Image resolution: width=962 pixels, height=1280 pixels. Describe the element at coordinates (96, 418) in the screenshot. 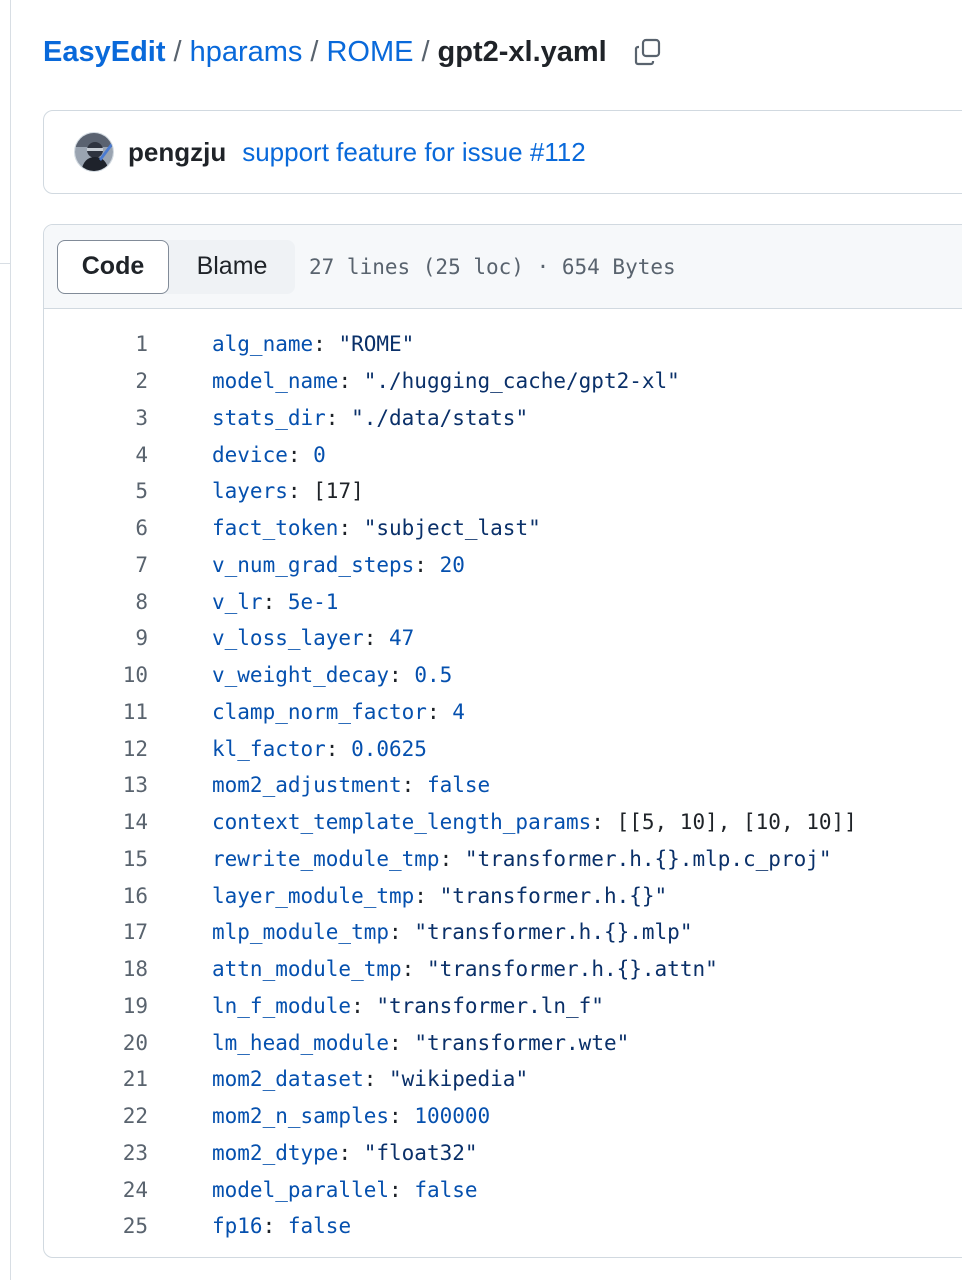

I see `line-number: 3` at that location.